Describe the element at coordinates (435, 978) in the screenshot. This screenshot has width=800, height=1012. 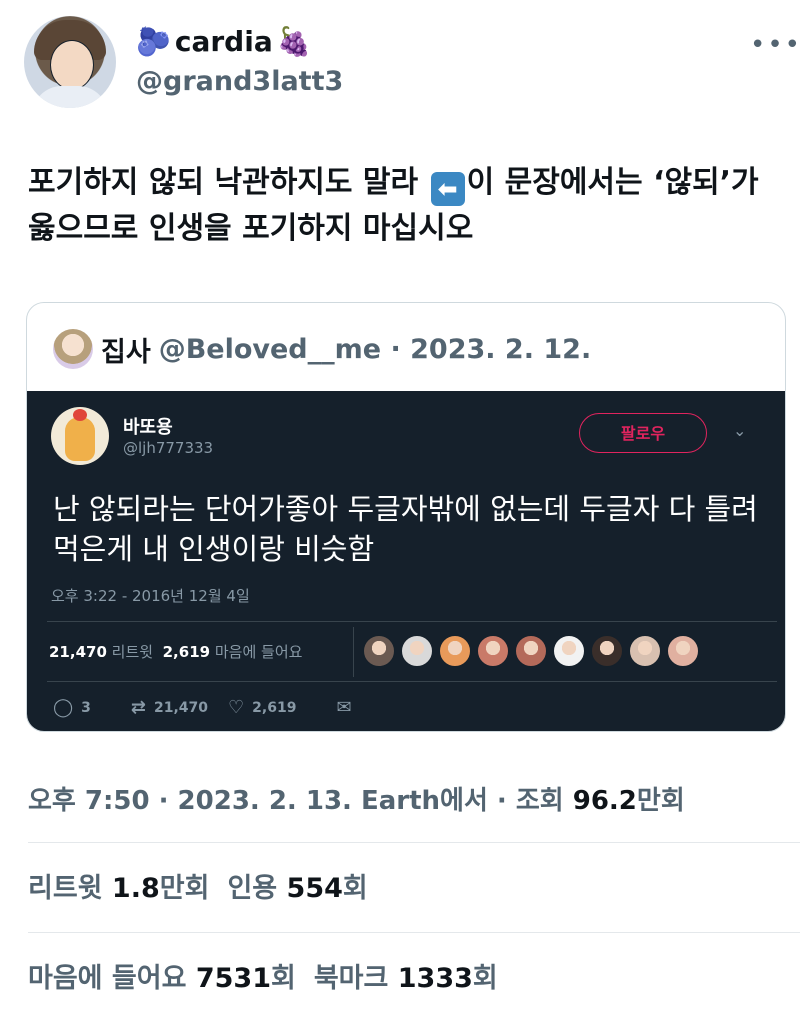
I see `bookmarks-value: 1333` at that location.